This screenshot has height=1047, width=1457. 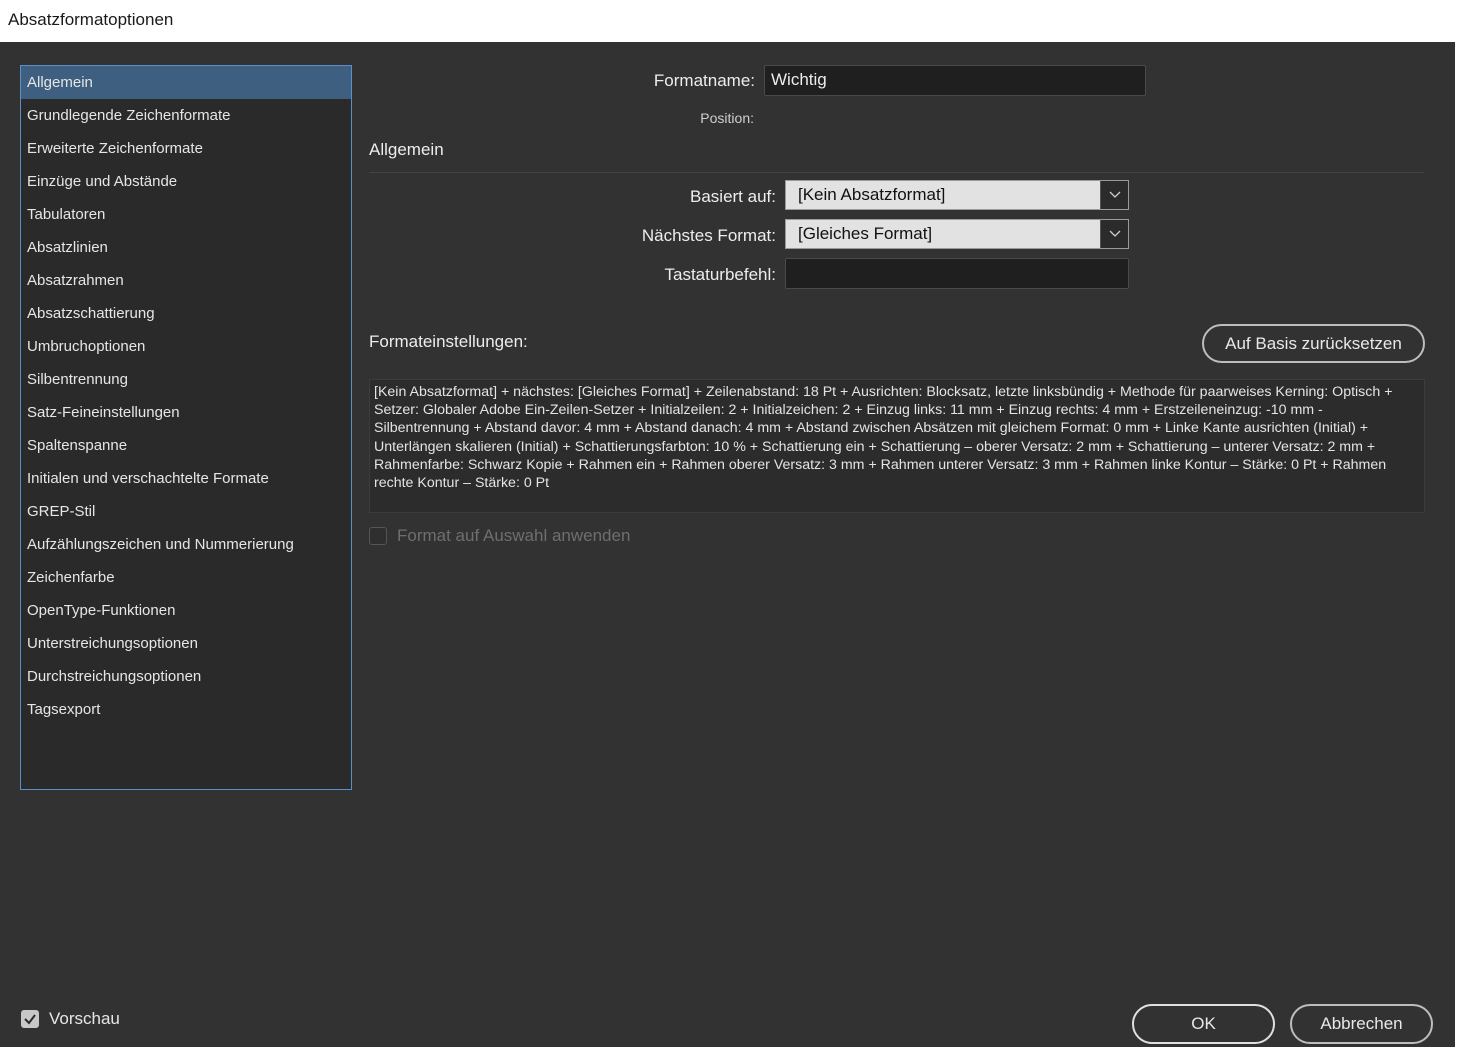 I want to click on based-on-label: Basiert auf:, so click(x=733, y=196).